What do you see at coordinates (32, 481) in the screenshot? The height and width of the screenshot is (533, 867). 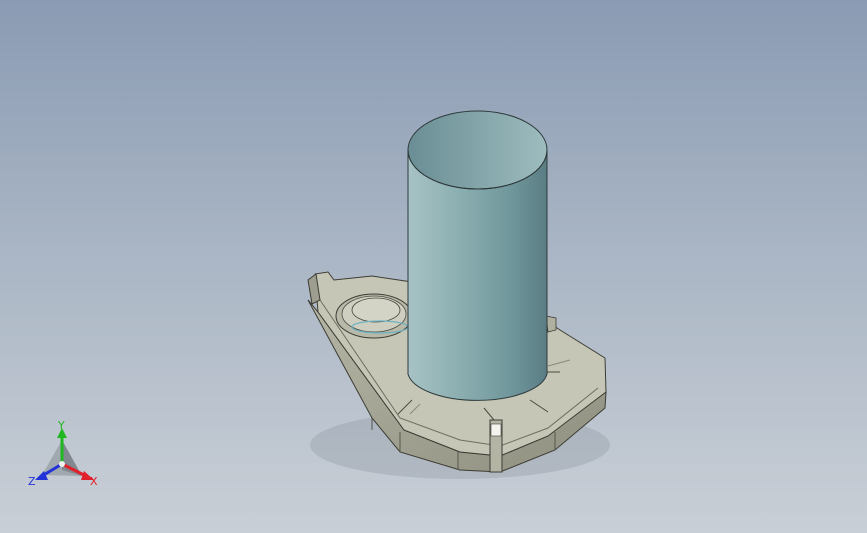 I see `z-axis-label: Z` at bounding box center [32, 481].